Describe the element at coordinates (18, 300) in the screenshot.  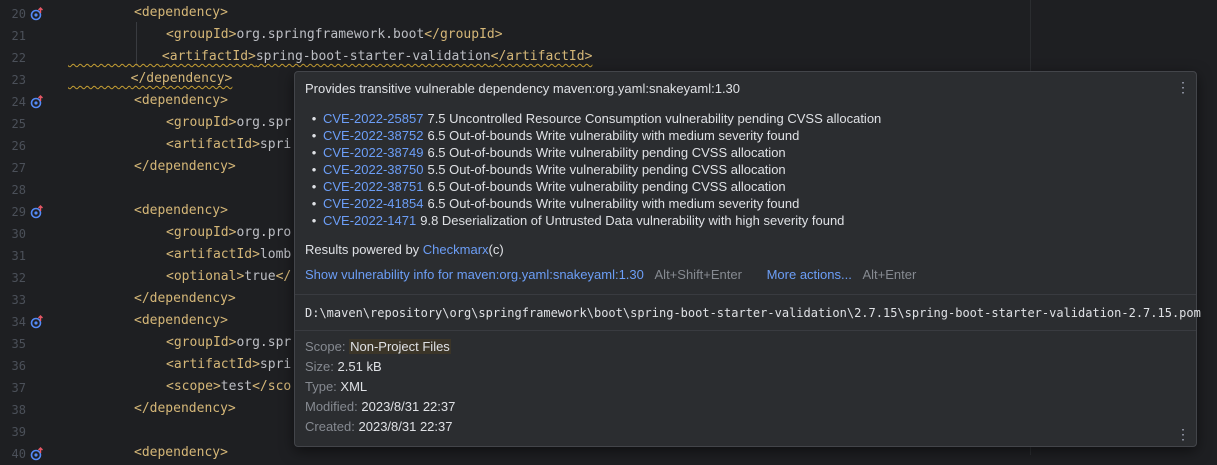
I see `line-number: 33` at that location.